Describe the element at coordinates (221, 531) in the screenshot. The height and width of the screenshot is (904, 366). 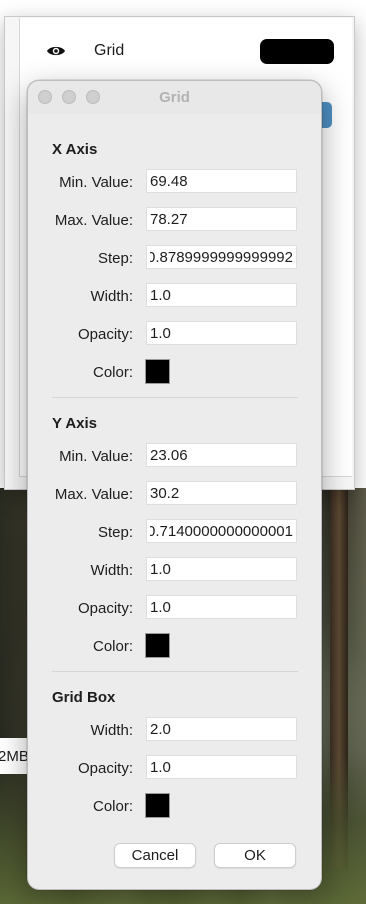
I see `y-step-input` at that location.